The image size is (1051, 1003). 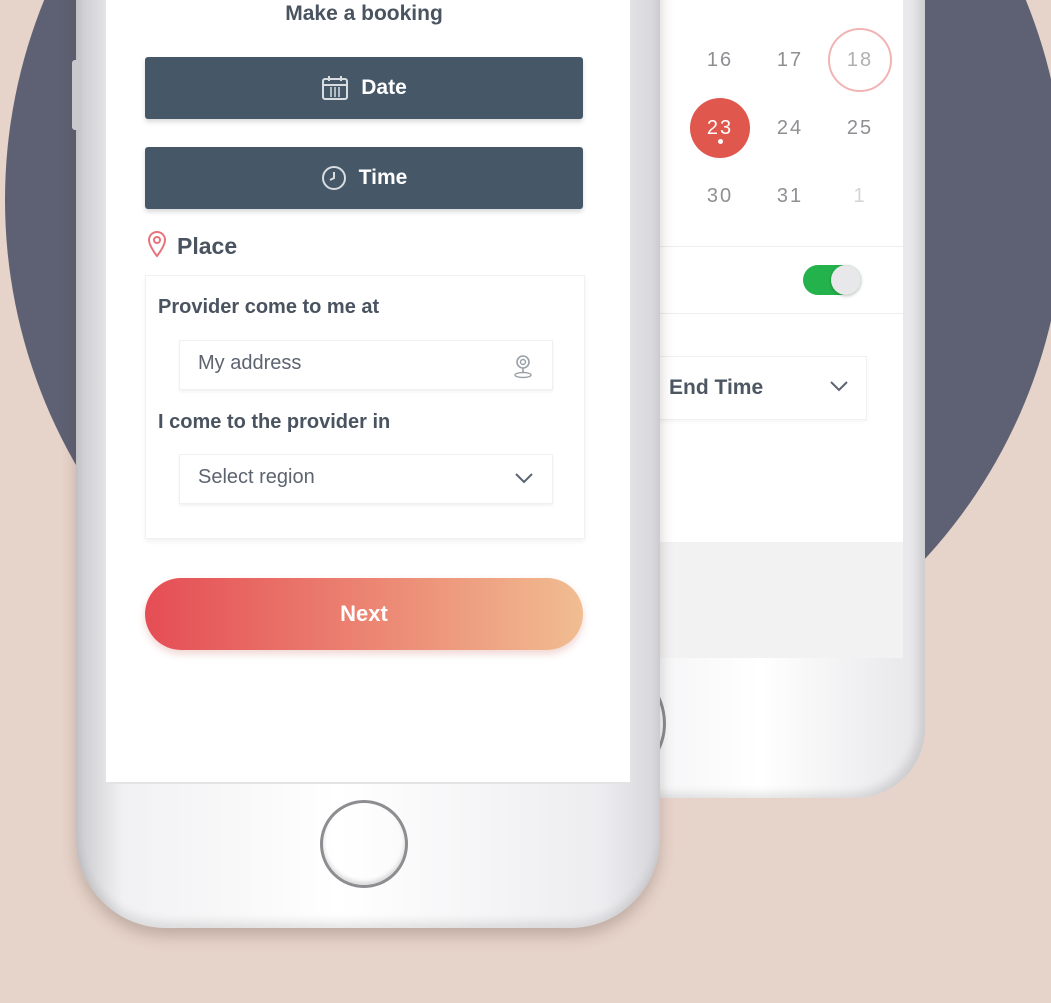 I want to click on calendar-day-number: 16, so click(x=720, y=59).